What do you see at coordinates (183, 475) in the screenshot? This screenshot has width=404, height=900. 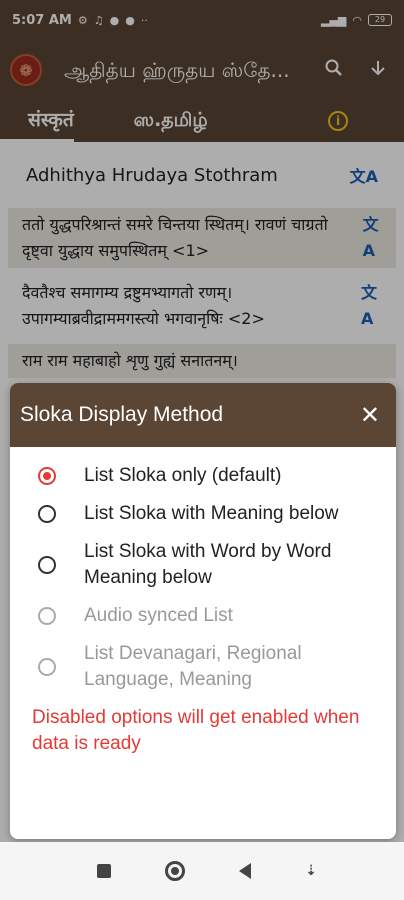 I see `option-label: List Sloka only (default)` at bounding box center [183, 475].